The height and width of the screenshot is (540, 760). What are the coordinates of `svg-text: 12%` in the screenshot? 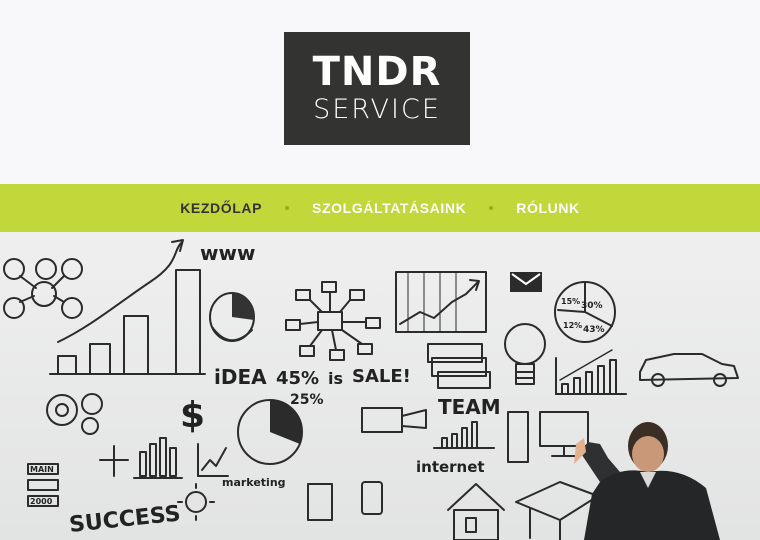 It's located at (572, 325).